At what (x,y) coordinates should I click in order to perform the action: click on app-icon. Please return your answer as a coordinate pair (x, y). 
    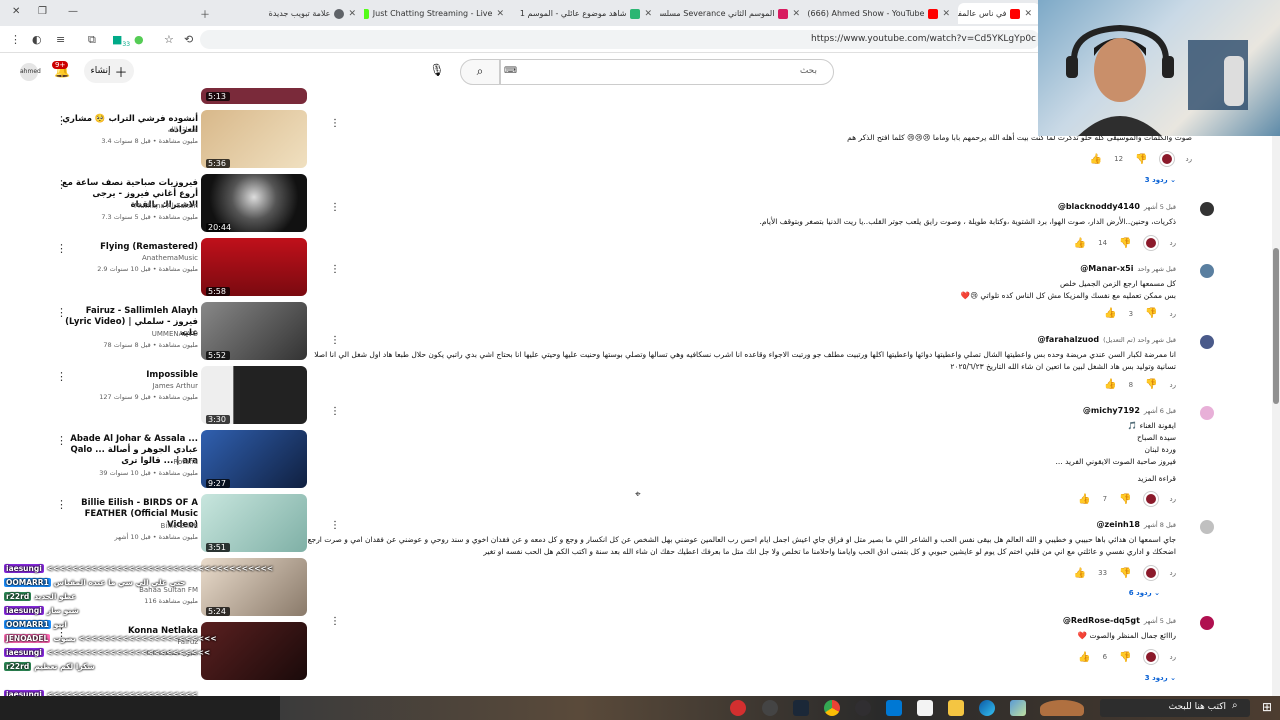
    Looking at the image, I should click on (1018, 708).